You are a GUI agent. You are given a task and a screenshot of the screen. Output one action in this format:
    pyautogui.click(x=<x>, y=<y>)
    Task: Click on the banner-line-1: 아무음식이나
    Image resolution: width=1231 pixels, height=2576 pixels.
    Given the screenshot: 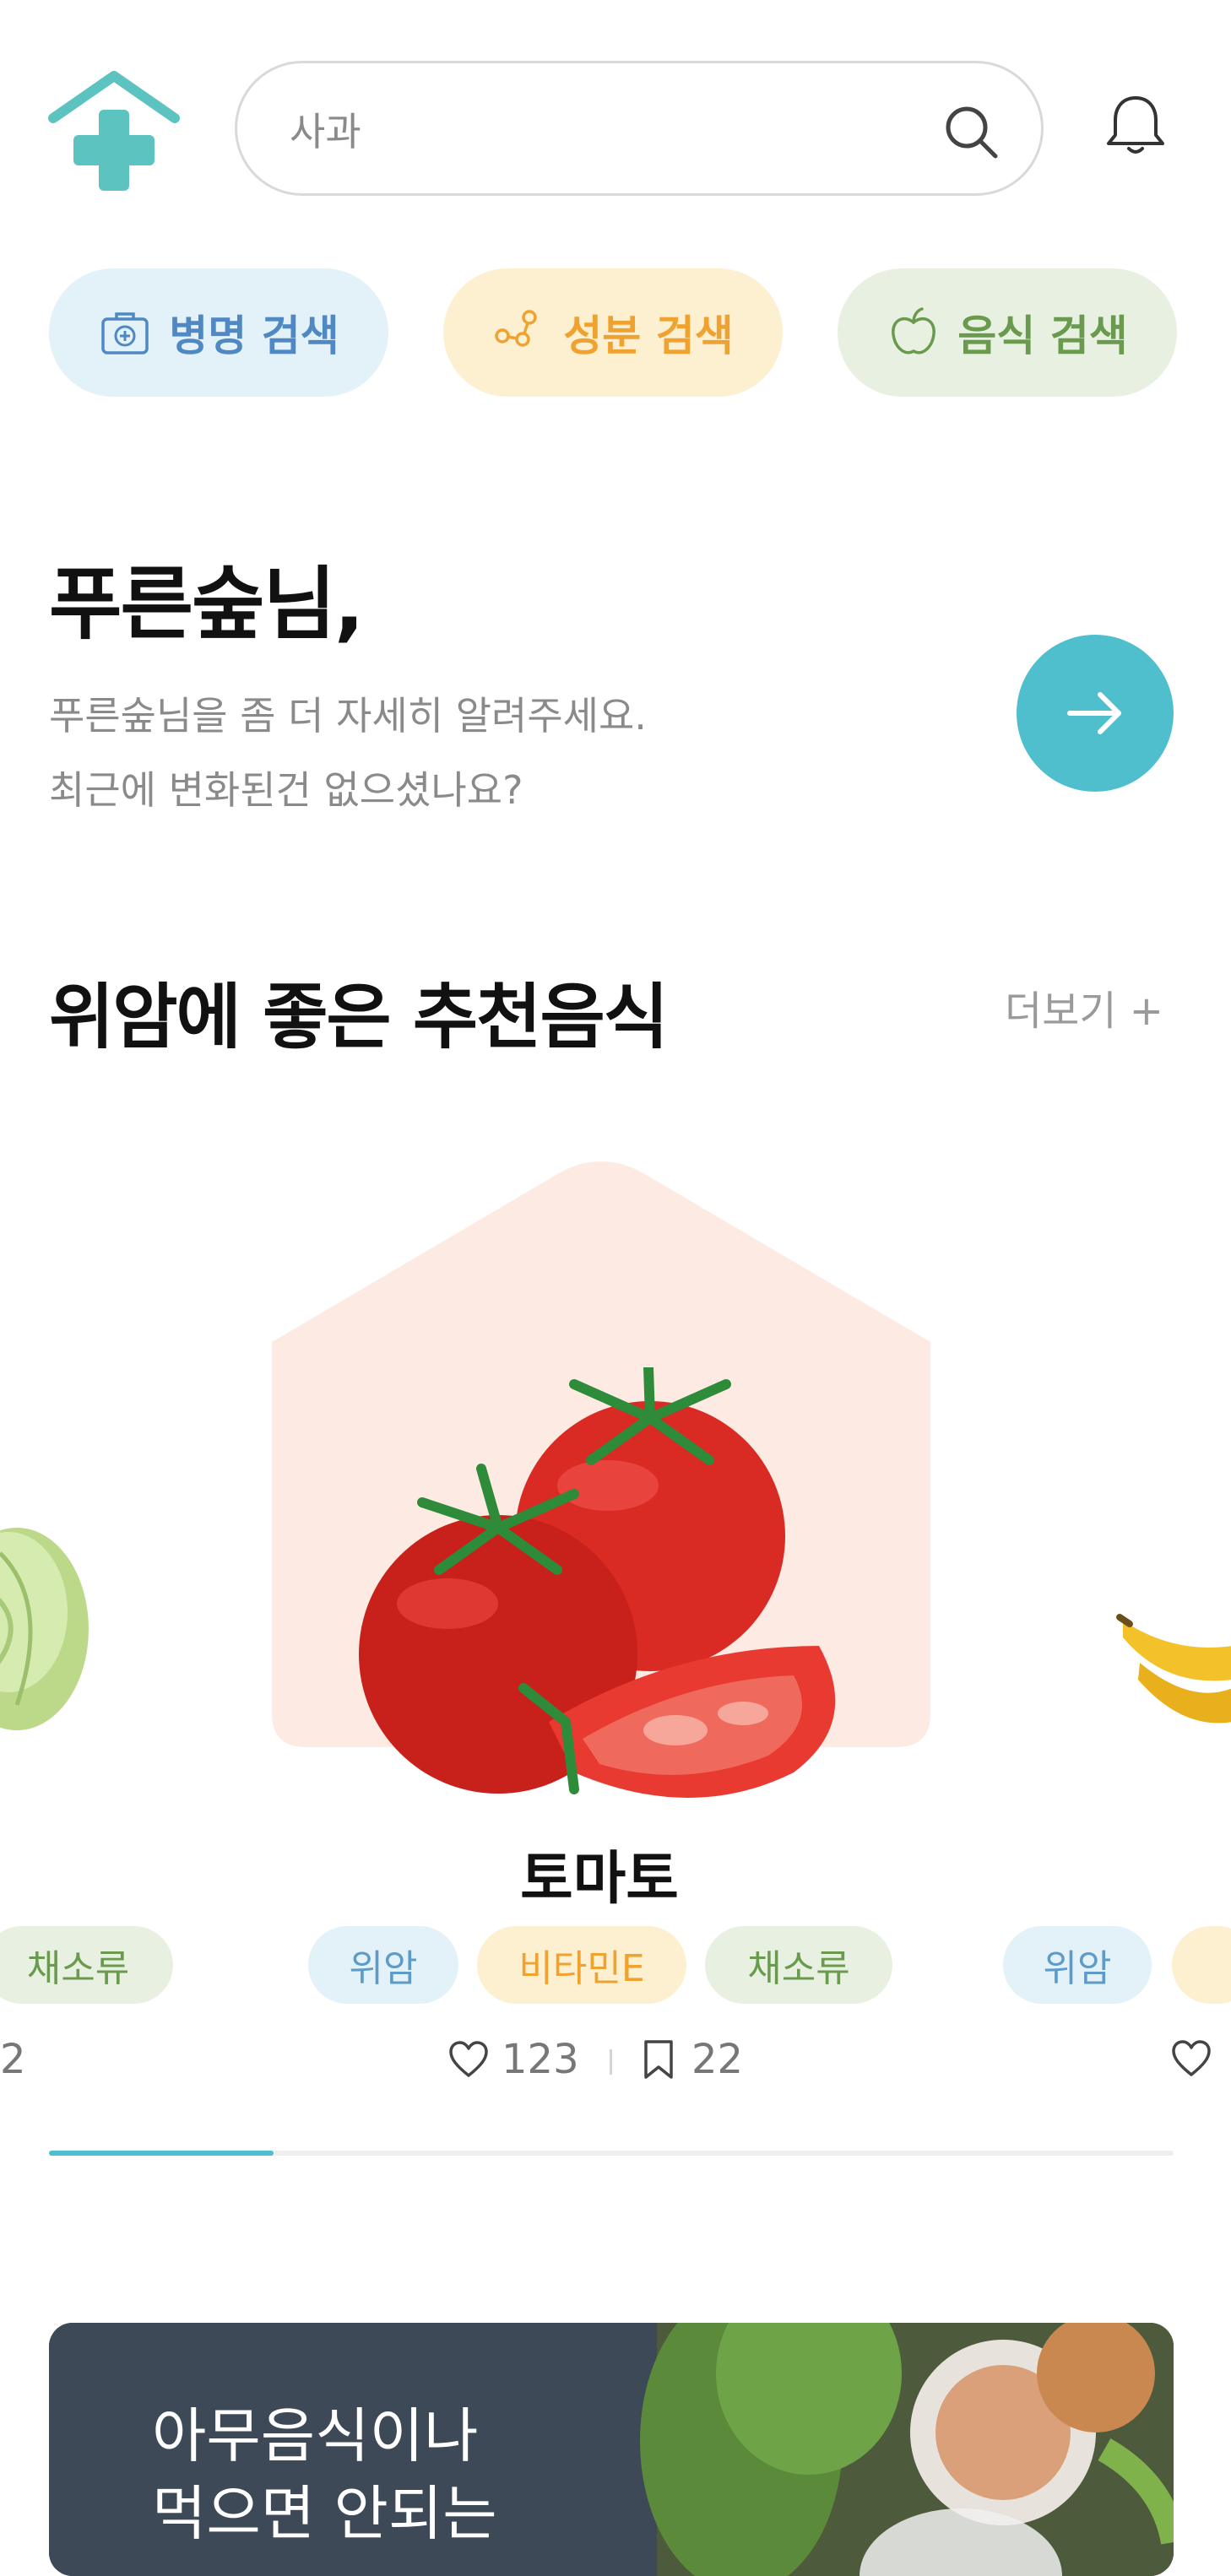 What is the action you would take?
    pyautogui.click(x=315, y=2435)
    